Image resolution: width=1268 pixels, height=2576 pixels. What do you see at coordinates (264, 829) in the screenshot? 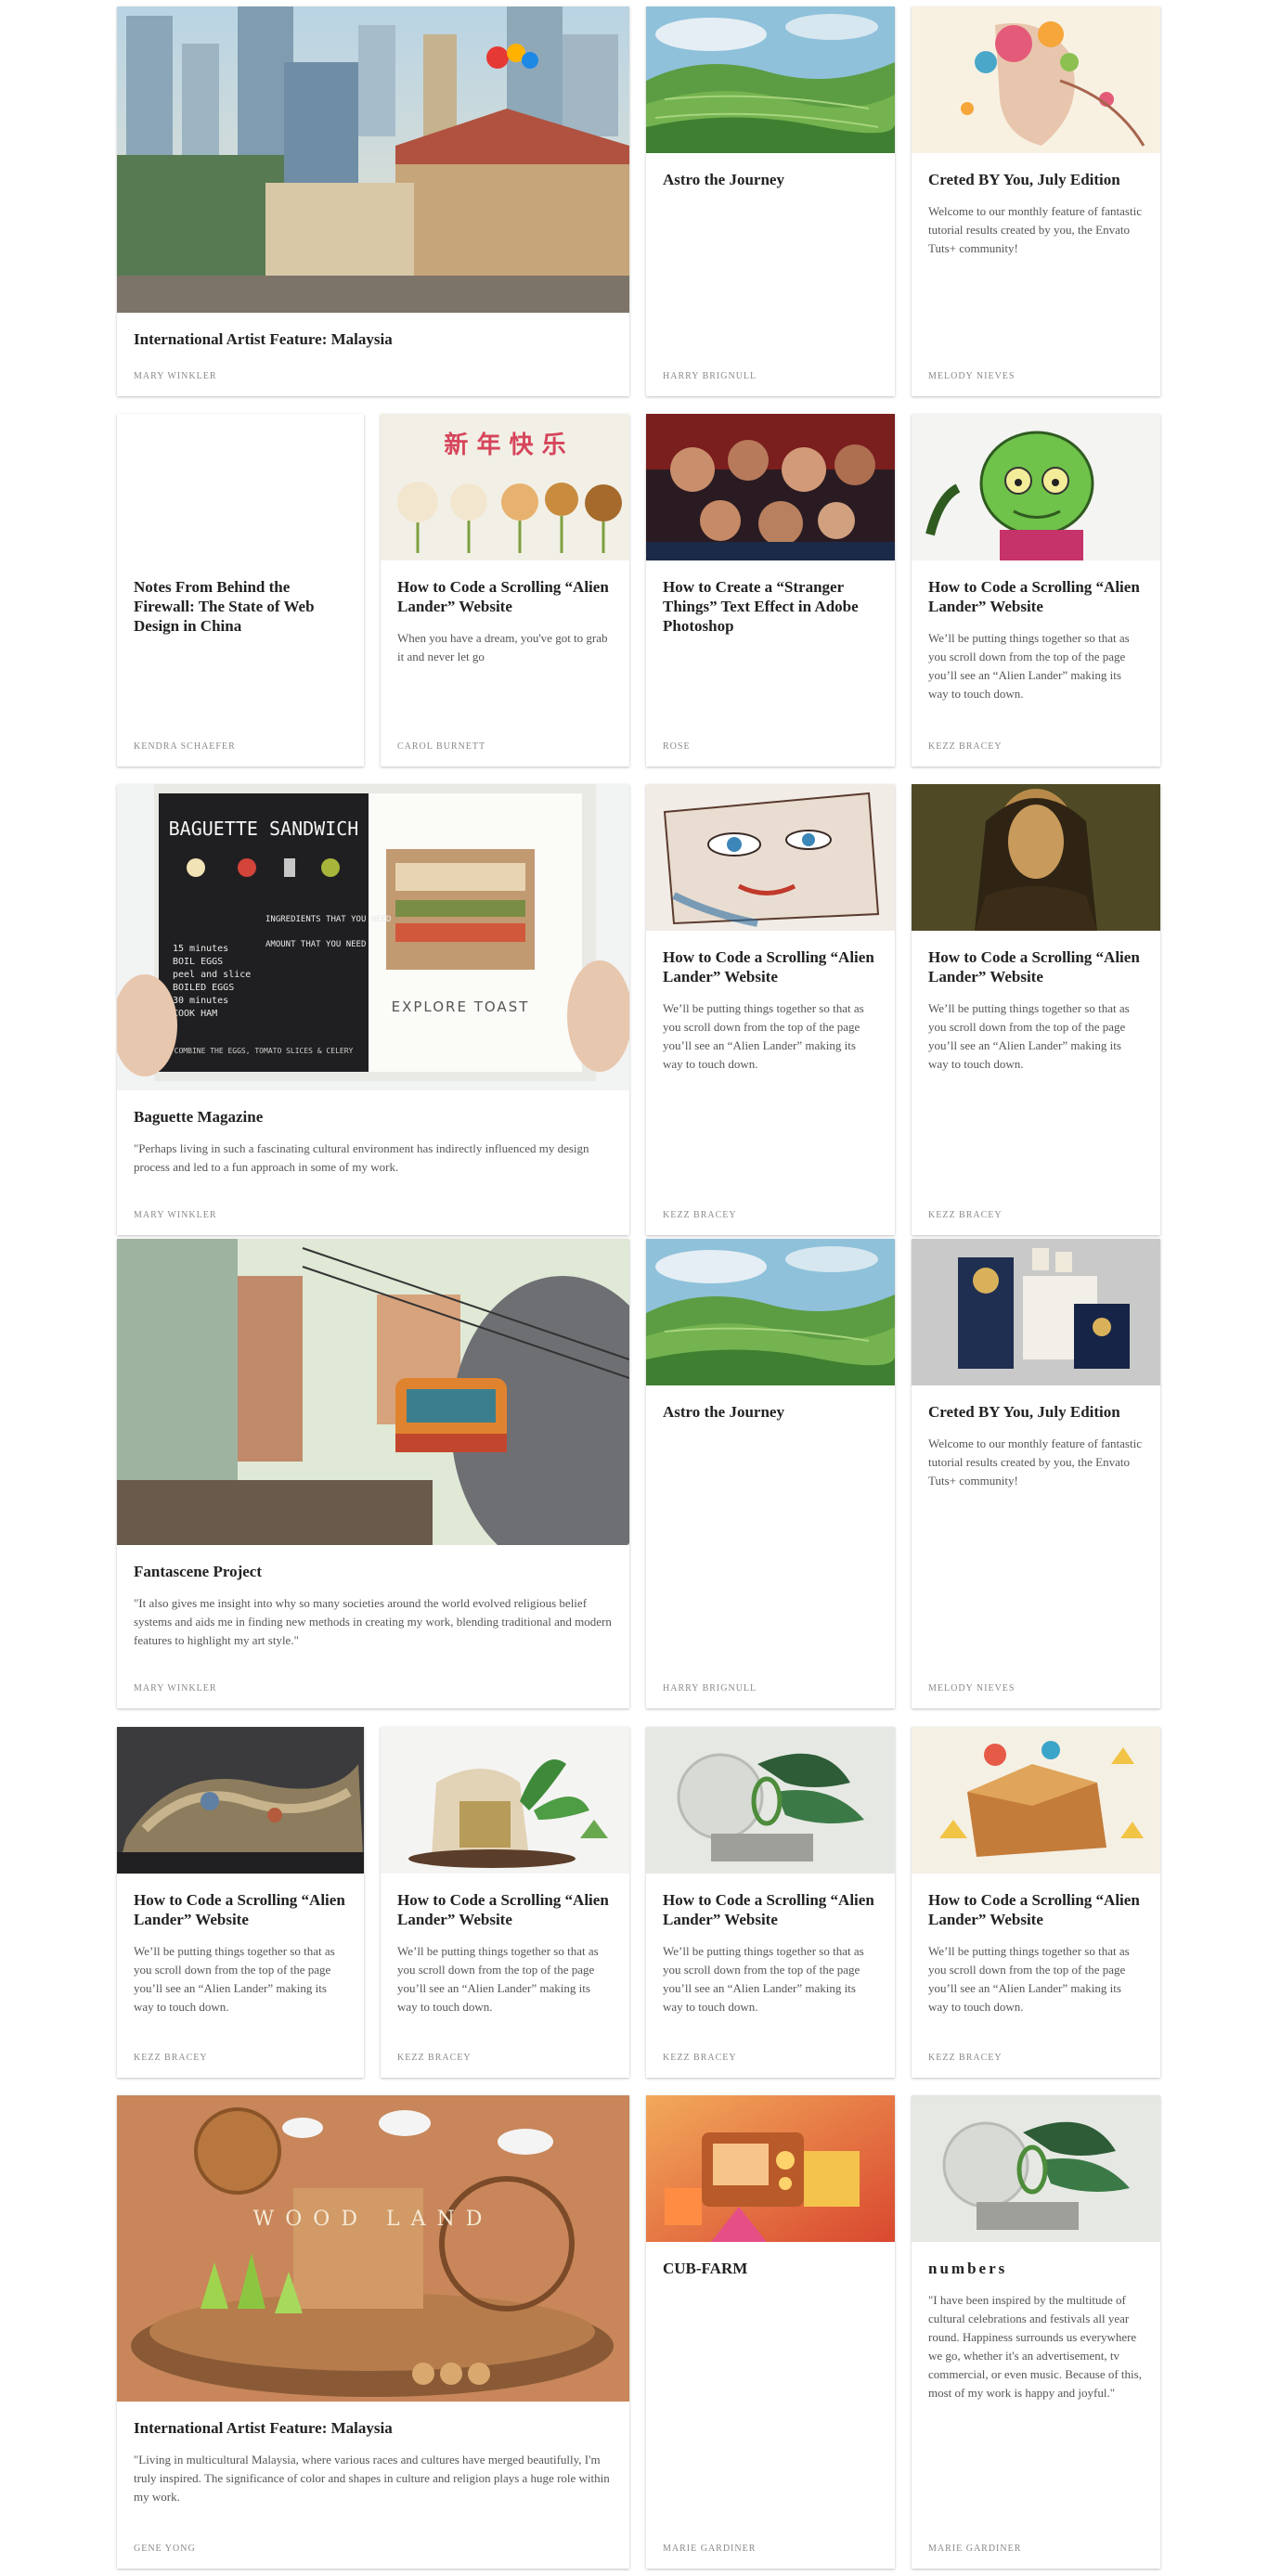
I see `magazine-headline: BAGUETTE SANDWICH` at bounding box center [264, 829].